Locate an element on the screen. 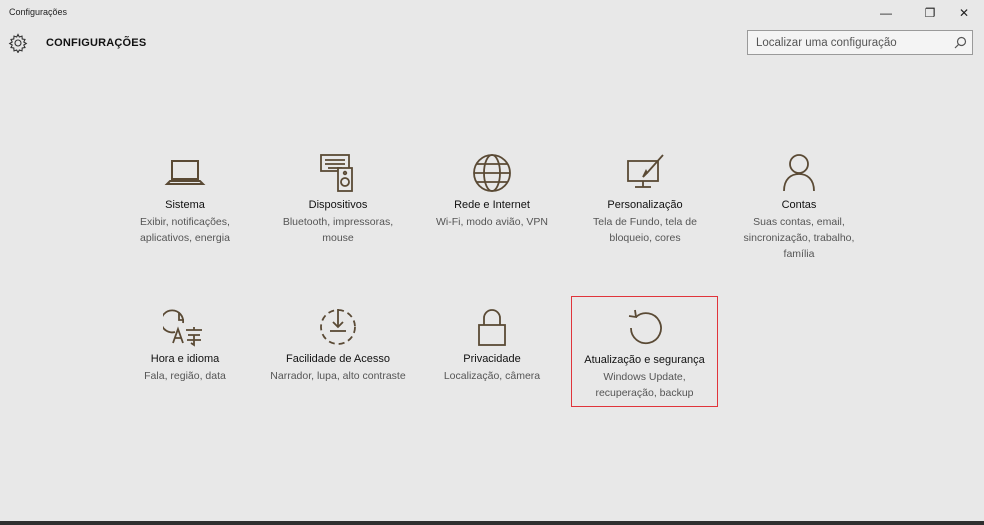 The image size is (984, 525). tile-title: Contas is located at coordinates (799, 205).